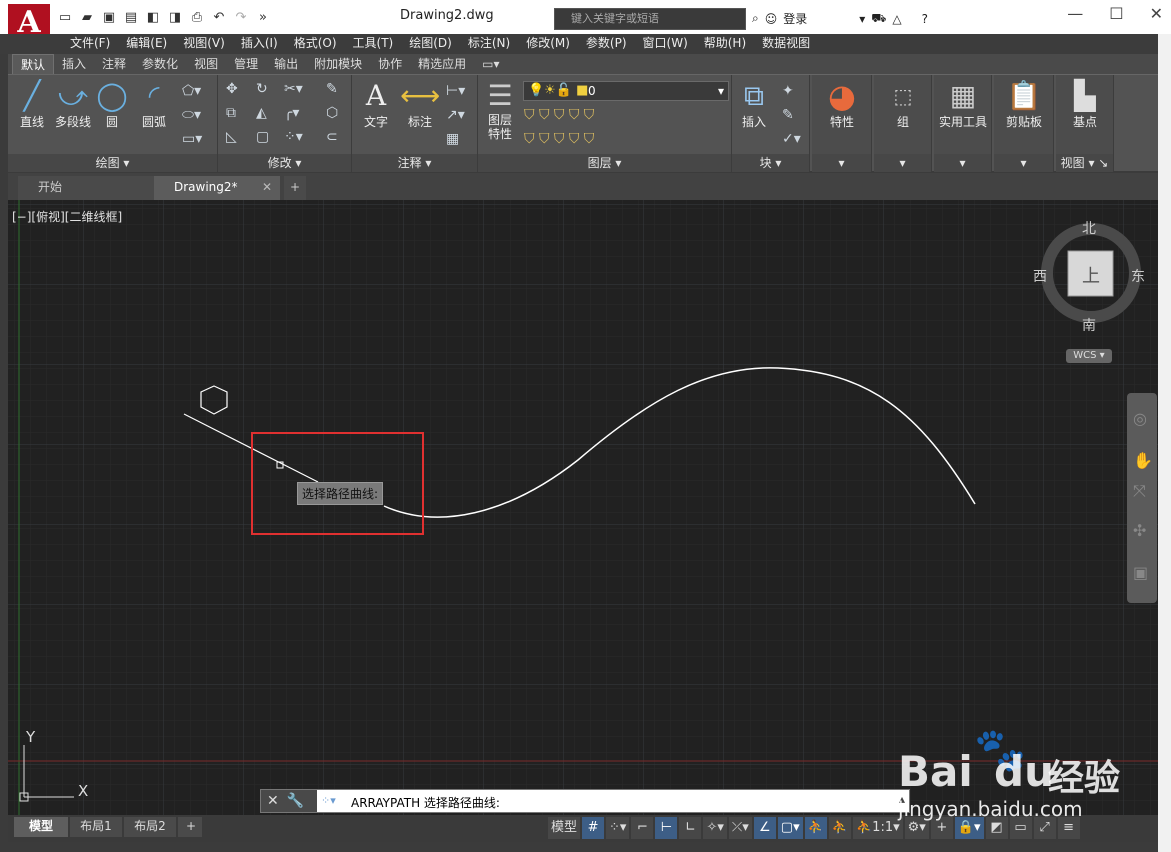 This screenshot has width=1171, height=852. Describe the element at coordinates (490, 64) in the screenshot. I see `ribbon-options-icon: ▭▾` at that location.